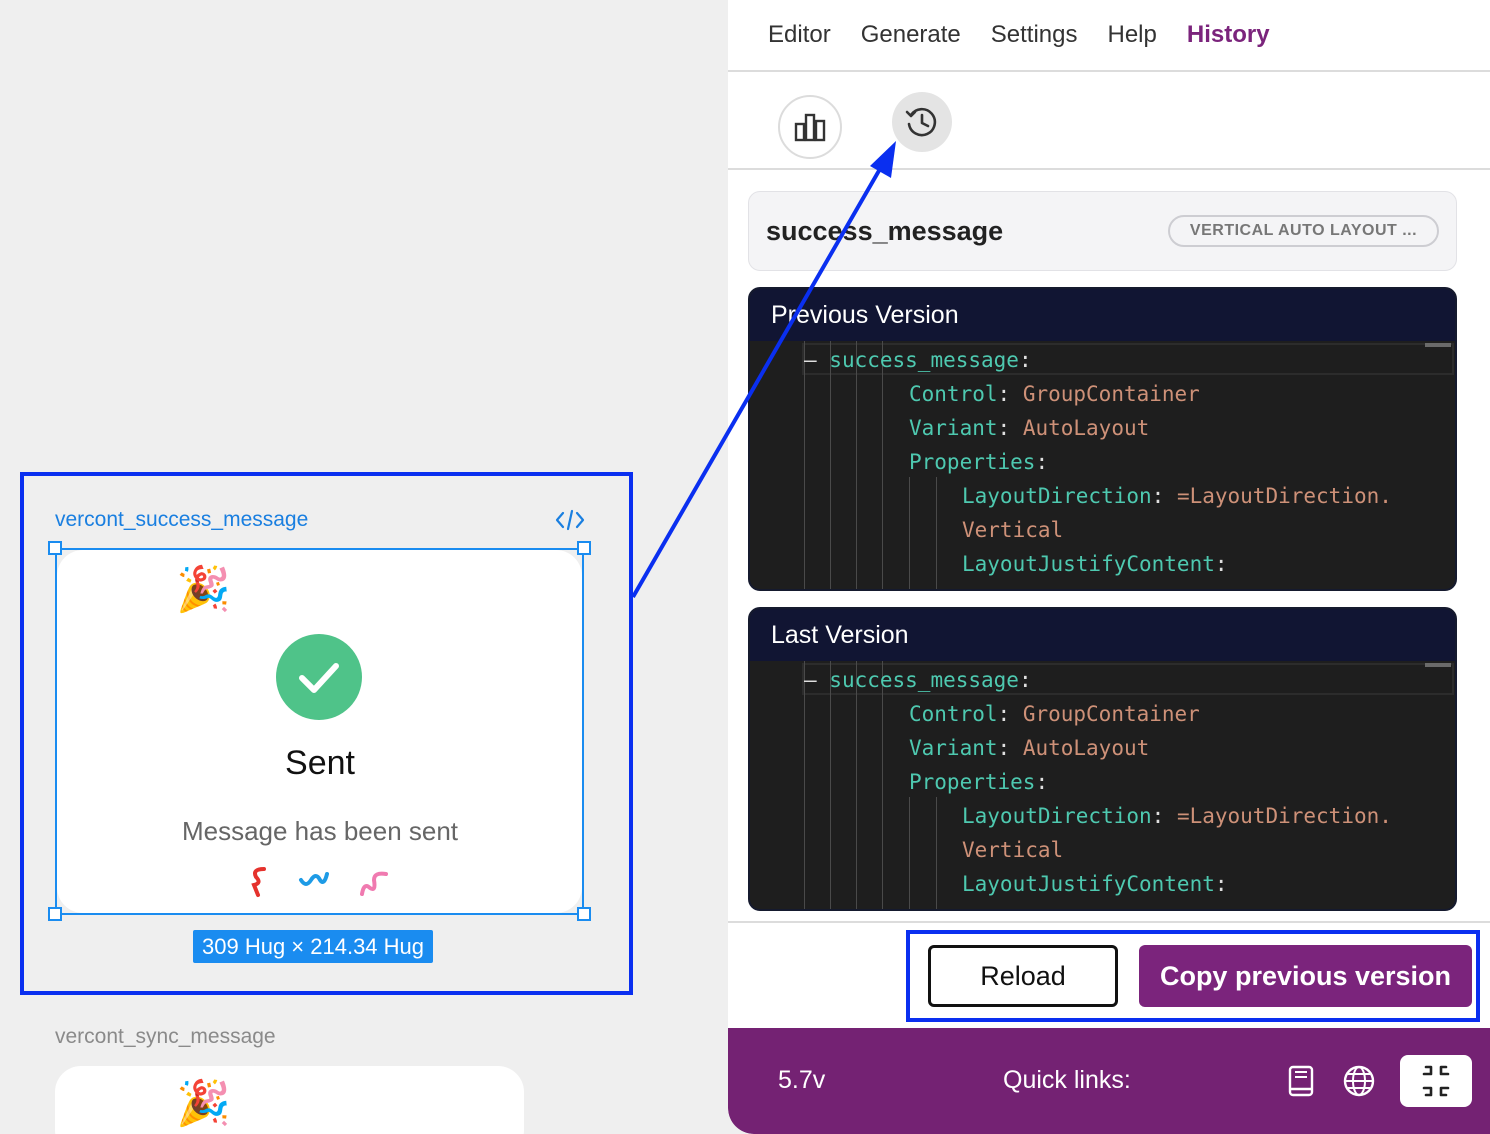 The width and height of the screenshot is (1490, 1134). Describe the element at coordinates (1305, 976) in the screenshot. I see `copy-previous-version-button: Copy previous version` at that location.